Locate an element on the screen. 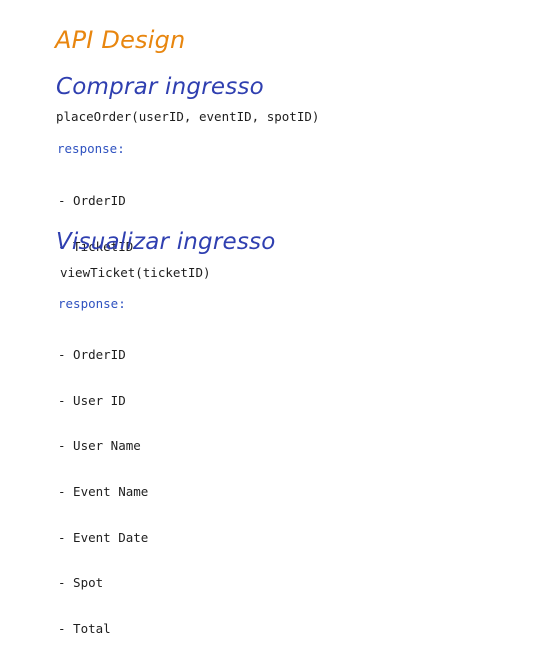 This screenshot has height=667, width=541. section-heading-comprar: Comprar ingresso is located at coordinates (160, 87).